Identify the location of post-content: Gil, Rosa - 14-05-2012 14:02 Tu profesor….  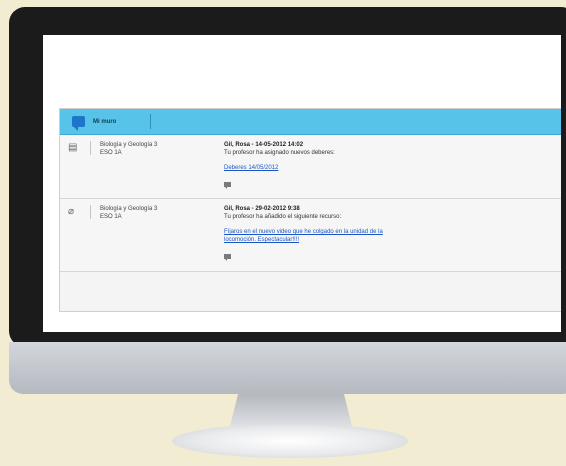
(279, 165).